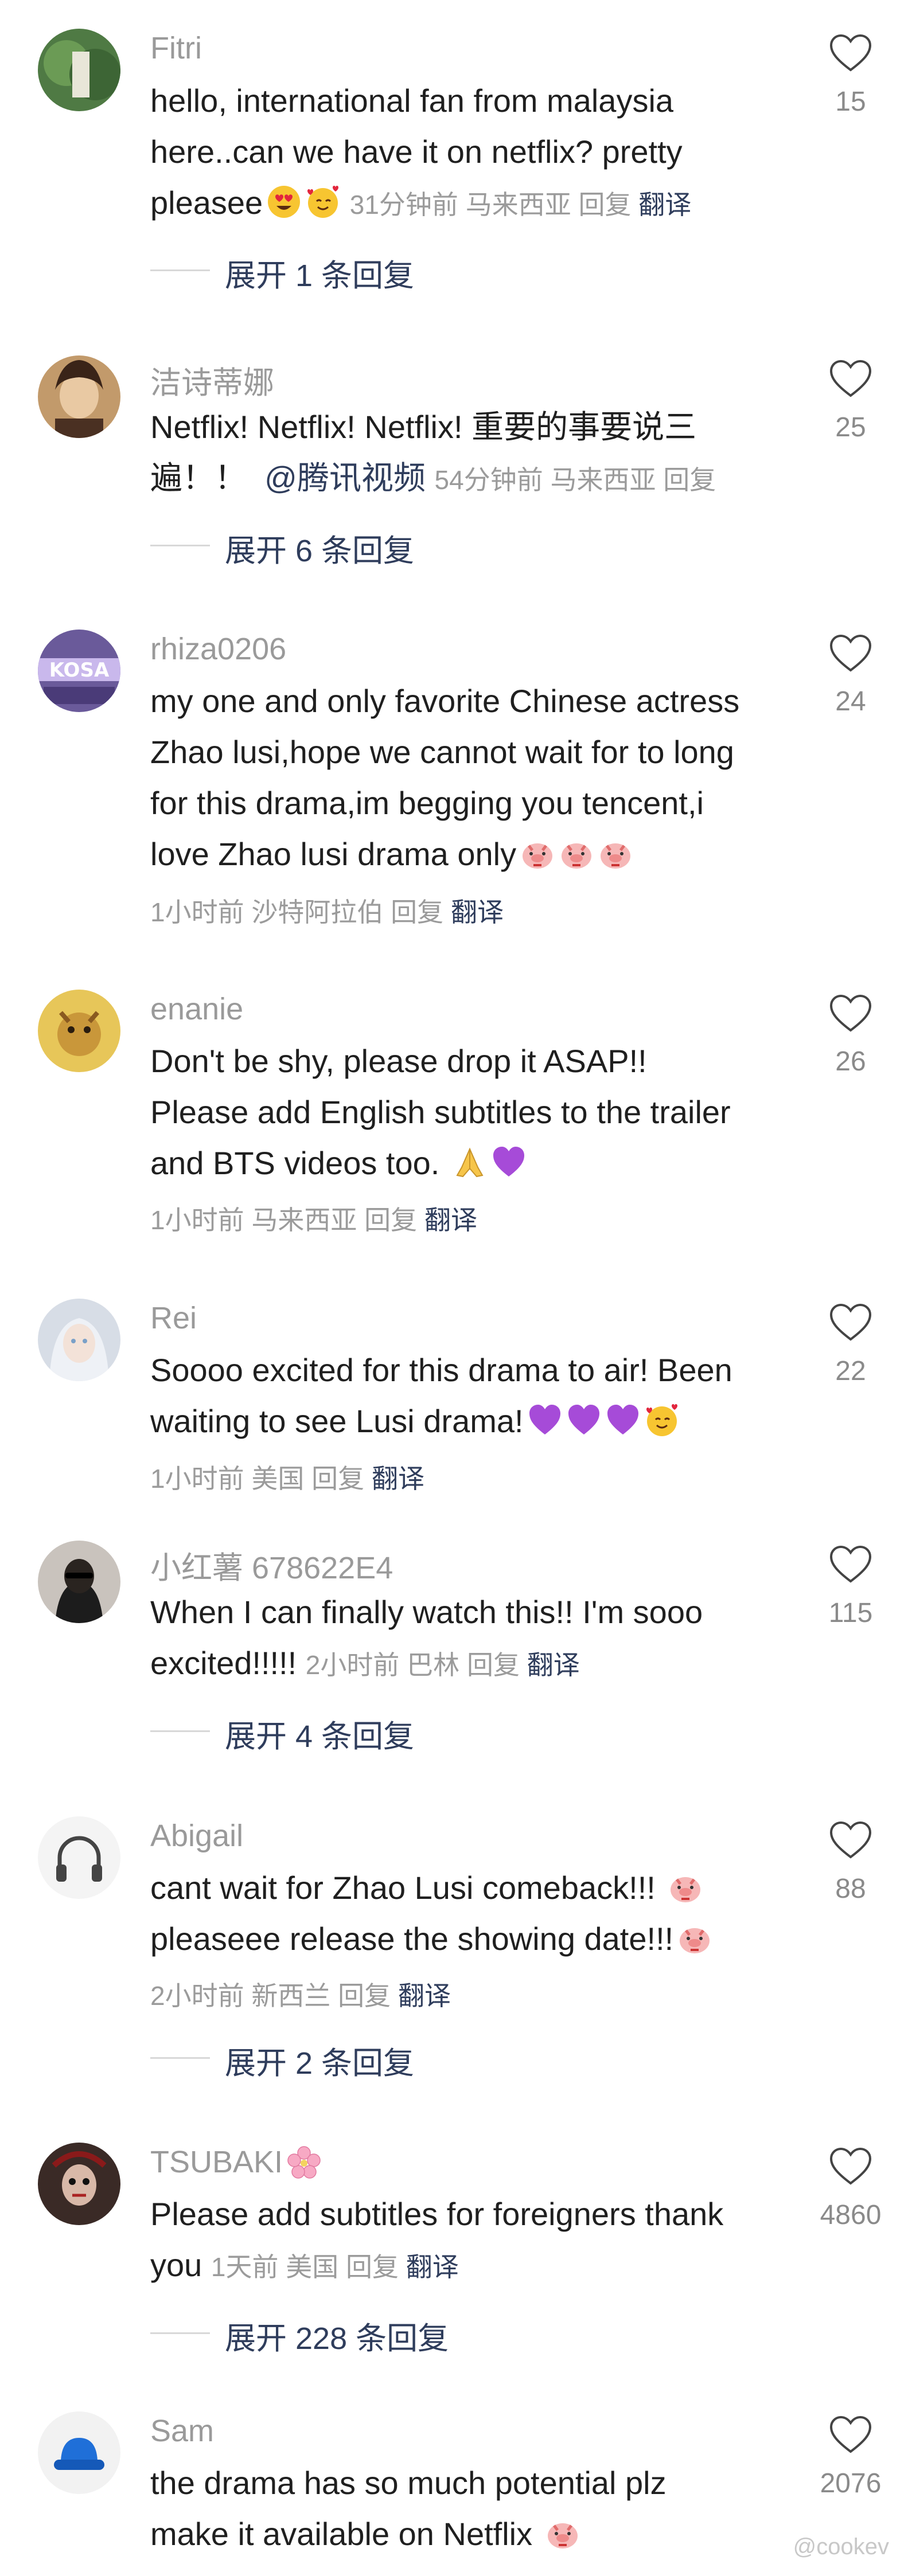 This screenshot has height=2576, width=912. Describe the element at coordinates (412, 1939) in the screenshot. I see `comment-line-text: pleaseee release the showing date!!!` at that location.